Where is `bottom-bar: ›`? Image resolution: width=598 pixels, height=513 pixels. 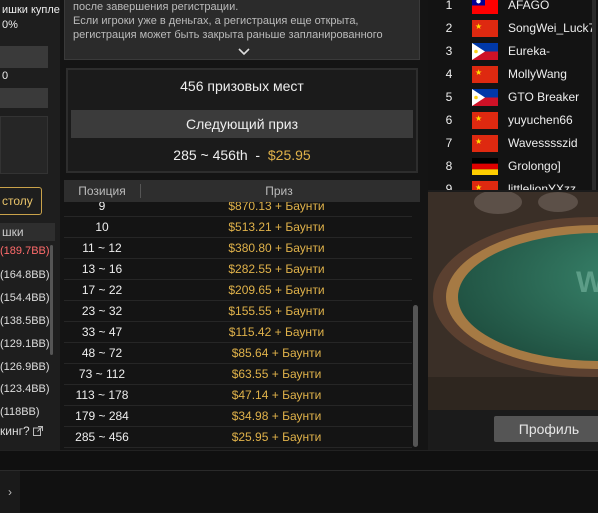
bottom-bar: › is located at coordinates (299, 491).